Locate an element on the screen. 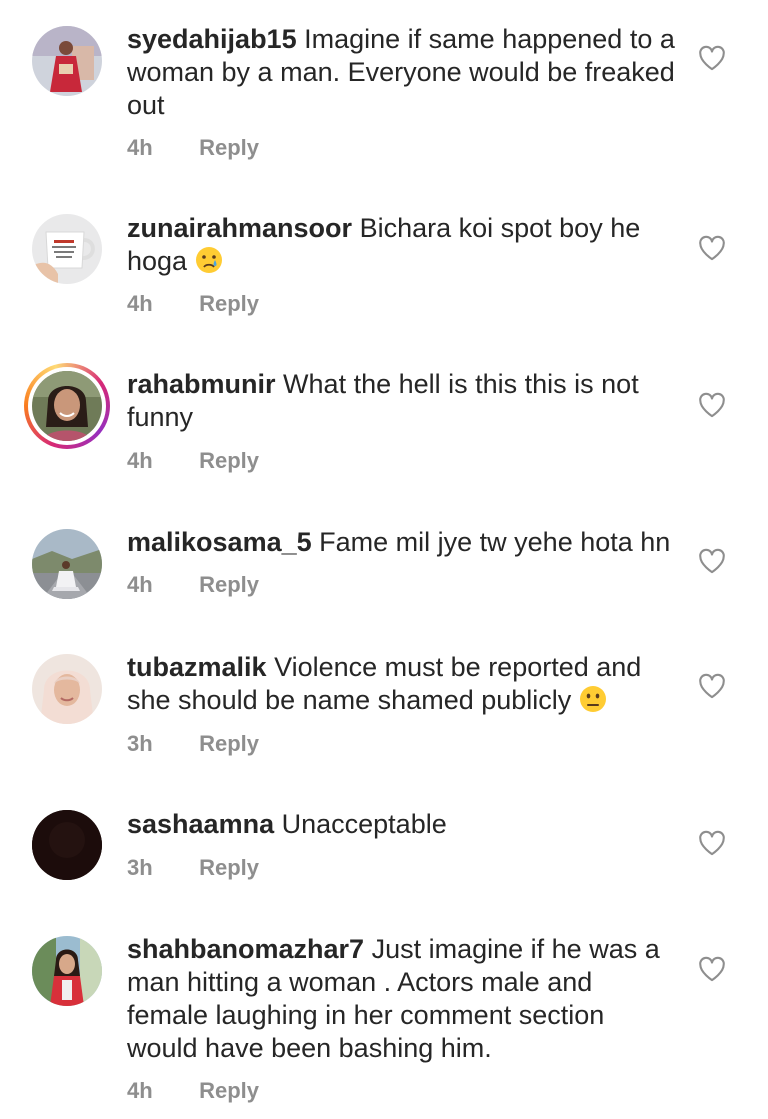 The height and width of the screenshot is (1119, 768). comment-username: syedahijab15 is located at coordinates (212, 39).